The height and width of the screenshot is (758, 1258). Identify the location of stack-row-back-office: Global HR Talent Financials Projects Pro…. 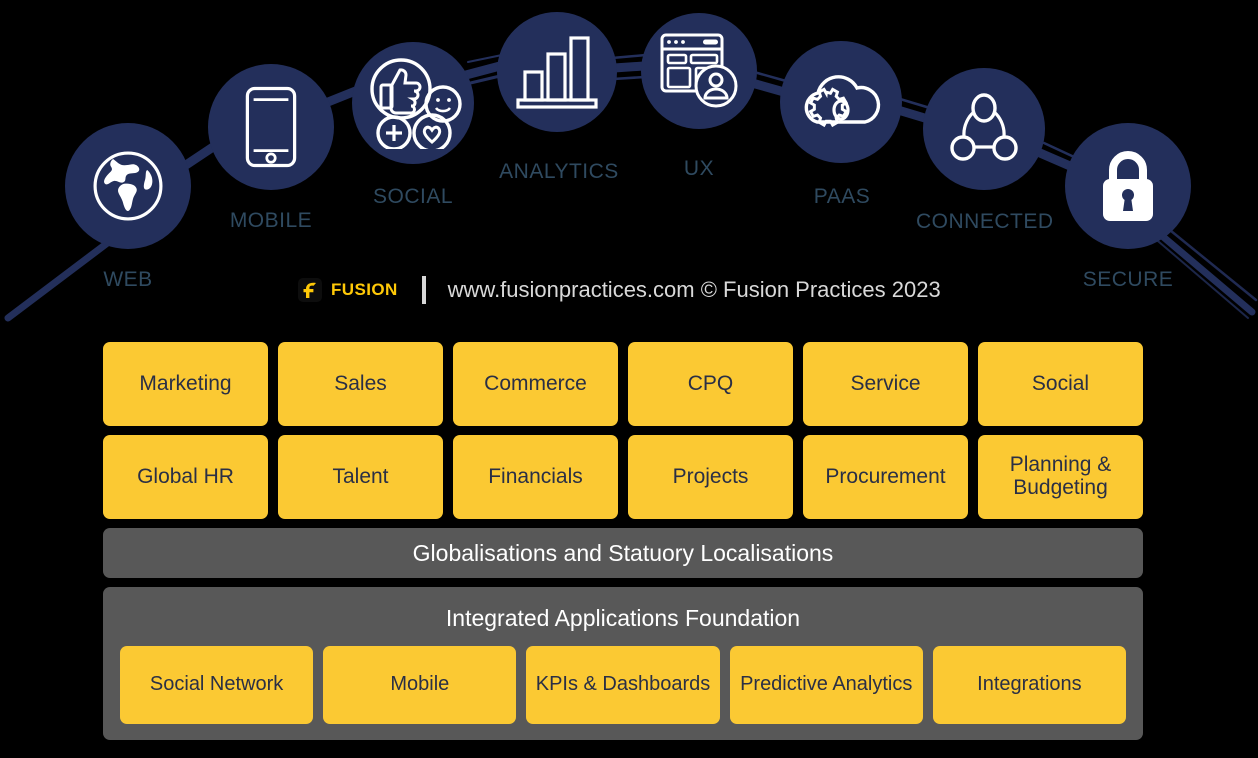
(623, 477).